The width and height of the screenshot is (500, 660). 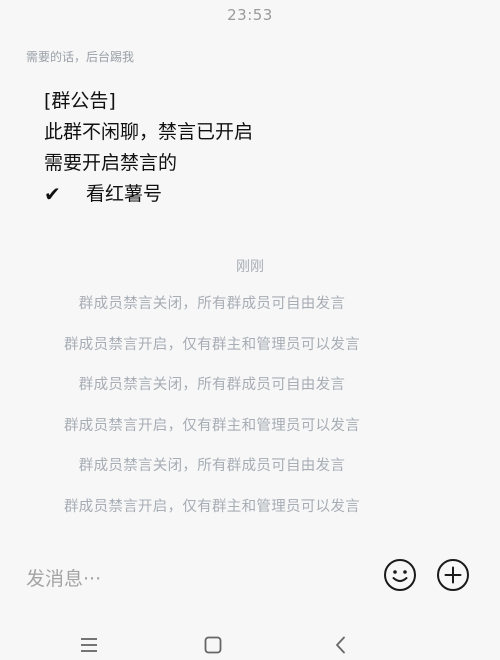 I want to click on nav-back-button, so click(x=341, y=645).